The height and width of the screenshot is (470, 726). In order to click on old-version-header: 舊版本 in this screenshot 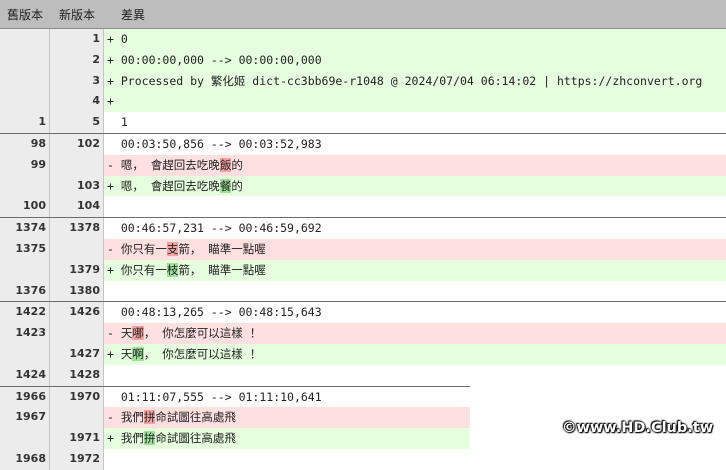, I will do `click(25, 14)`.